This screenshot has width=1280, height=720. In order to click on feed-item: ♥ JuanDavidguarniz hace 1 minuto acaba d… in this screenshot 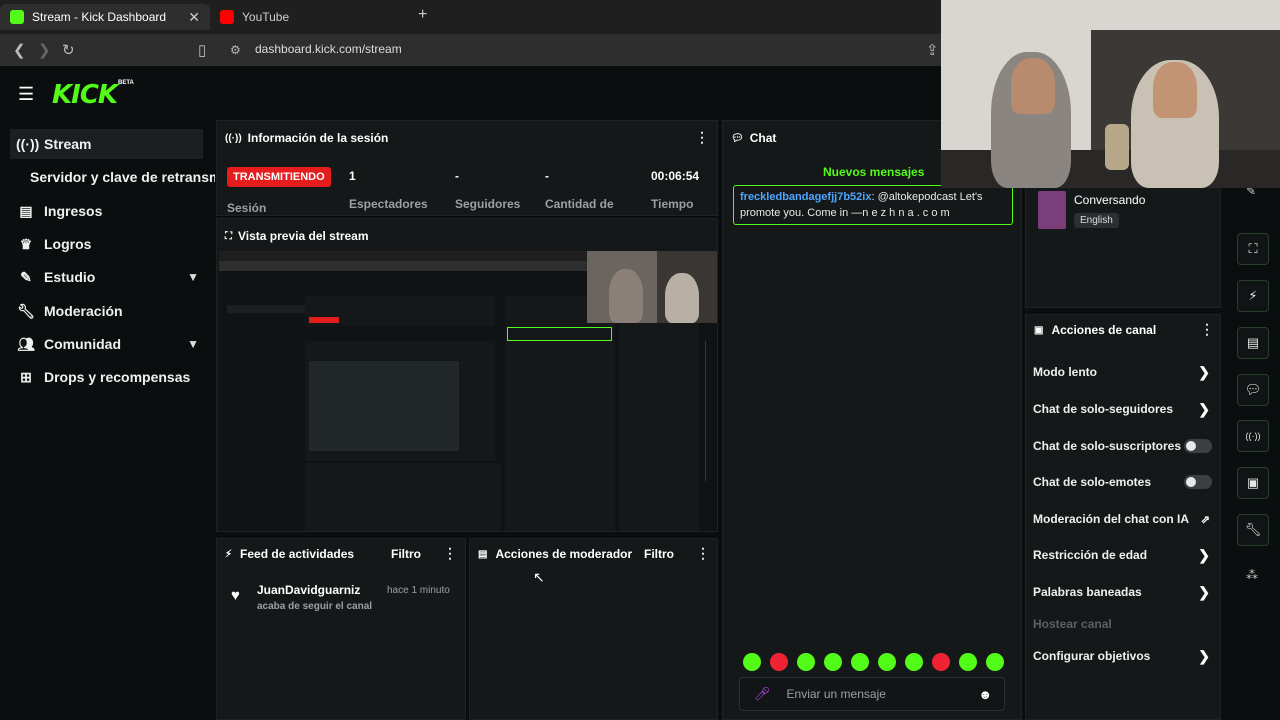, I will do `click(345, 601)`.